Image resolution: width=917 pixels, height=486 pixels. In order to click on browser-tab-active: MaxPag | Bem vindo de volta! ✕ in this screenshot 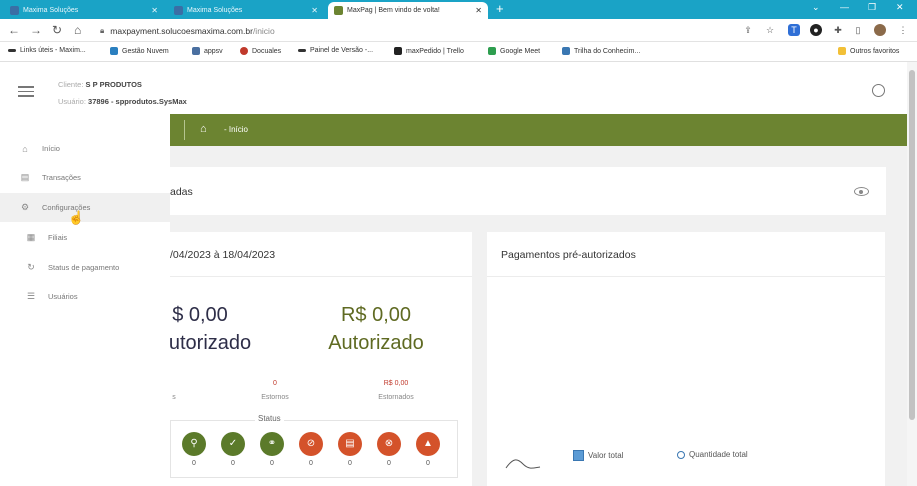, I will do `click(408, 10)`.